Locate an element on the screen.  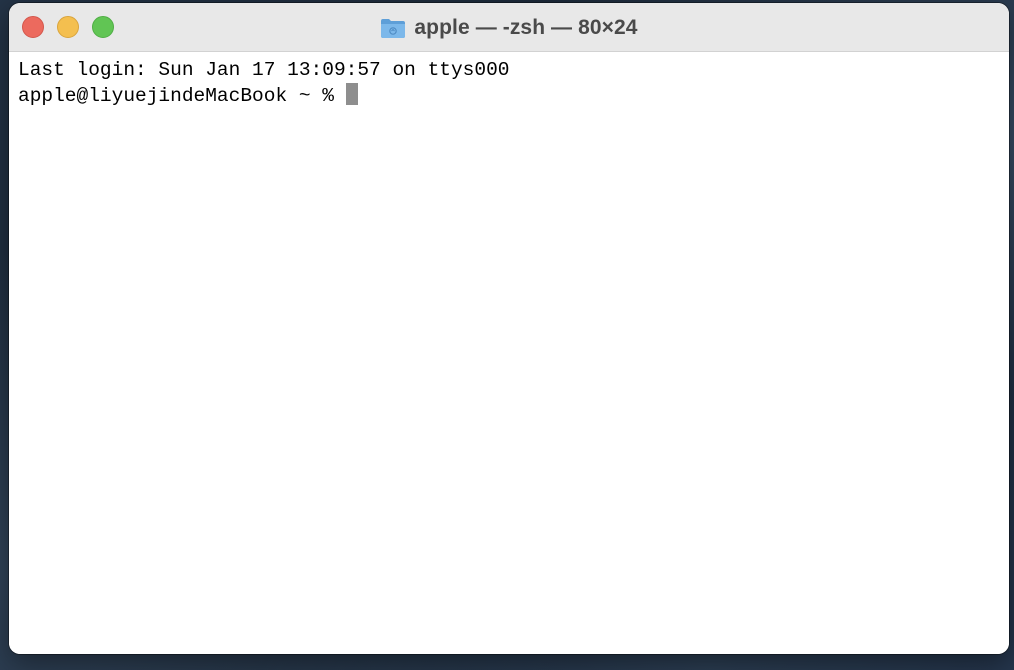
window-title-area: apple — -zsh — 80×24 is located at coordinates (509, 27).